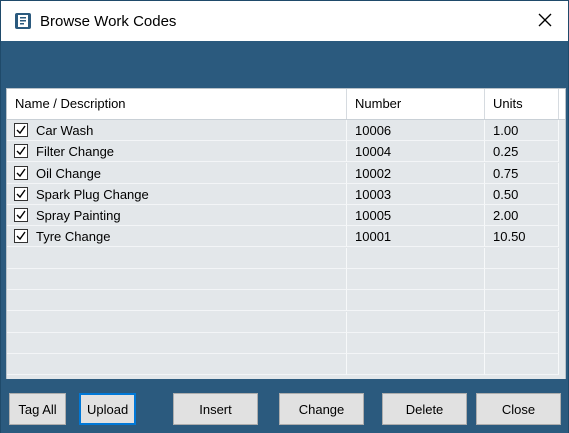 Image resolution: width=569 pixels, height=433 pixels. Describe the element at coordinates (177, 194) in the screenshot. I see `cell-name: Spark Plug Change` at that location.